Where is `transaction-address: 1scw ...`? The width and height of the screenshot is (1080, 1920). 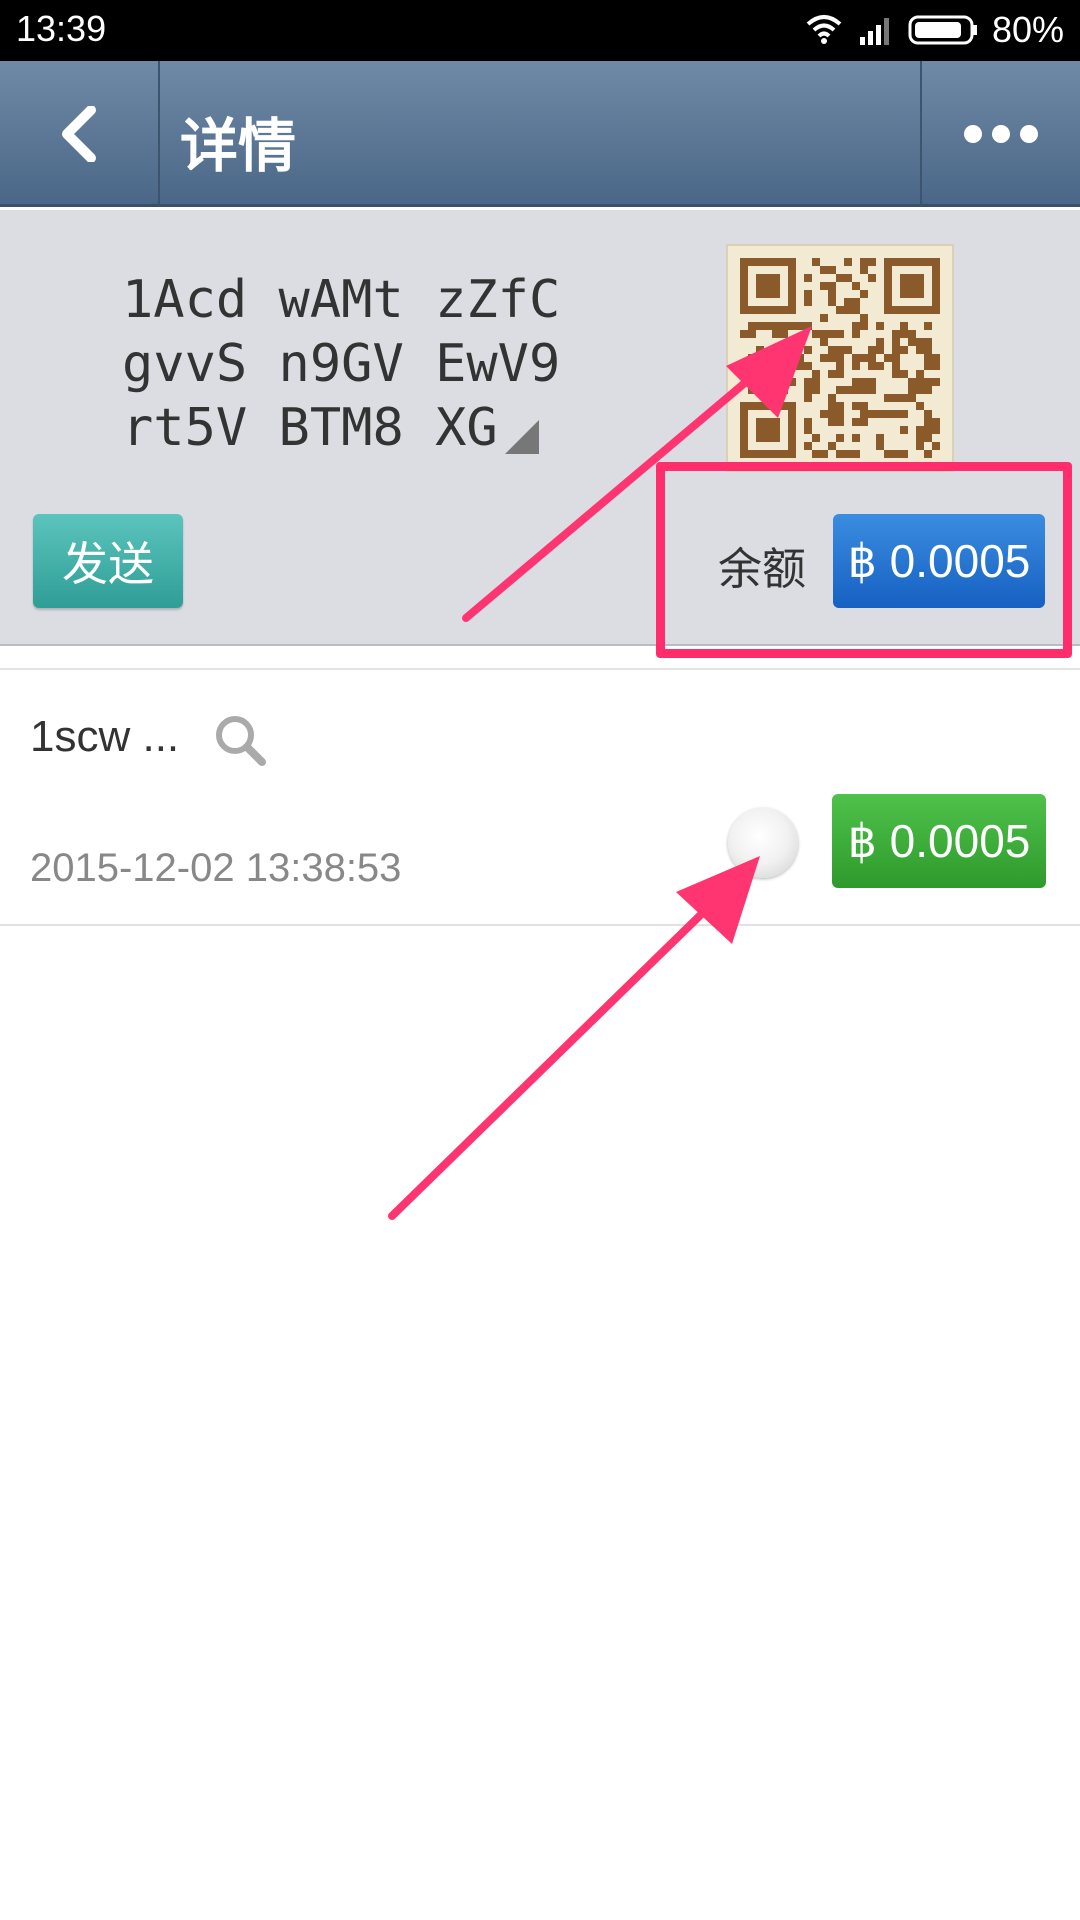
transaction-address: 1scw ... is located at coordinates (105, 736).